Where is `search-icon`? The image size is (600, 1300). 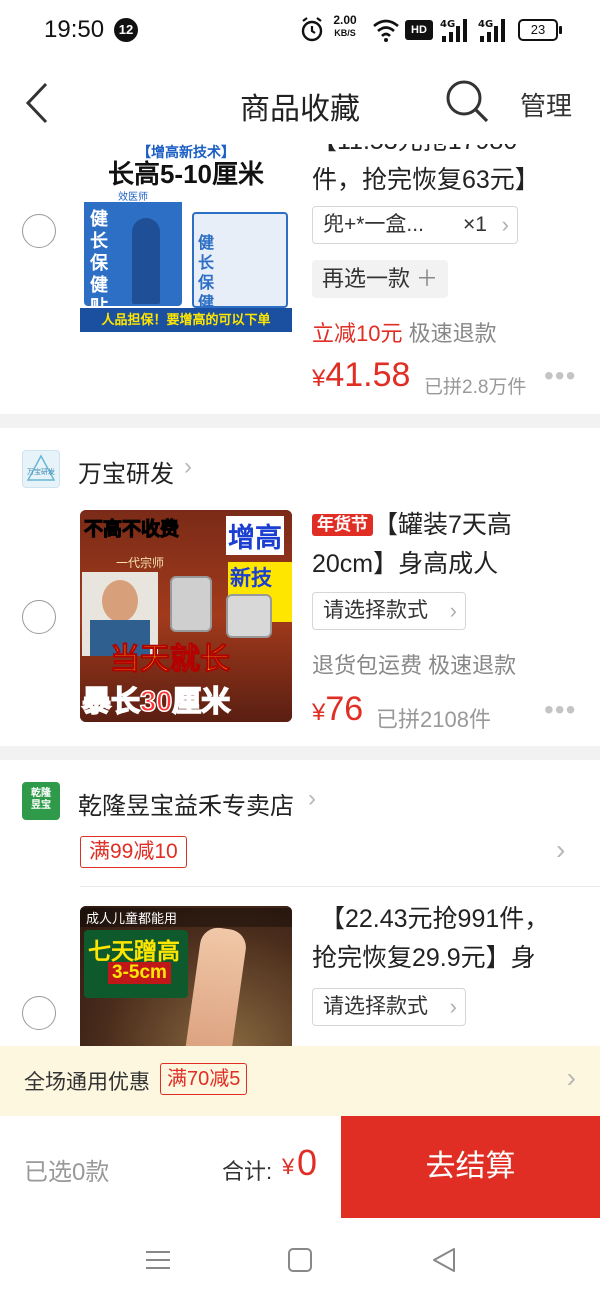
search-icon is located at coordinates (467, 101).